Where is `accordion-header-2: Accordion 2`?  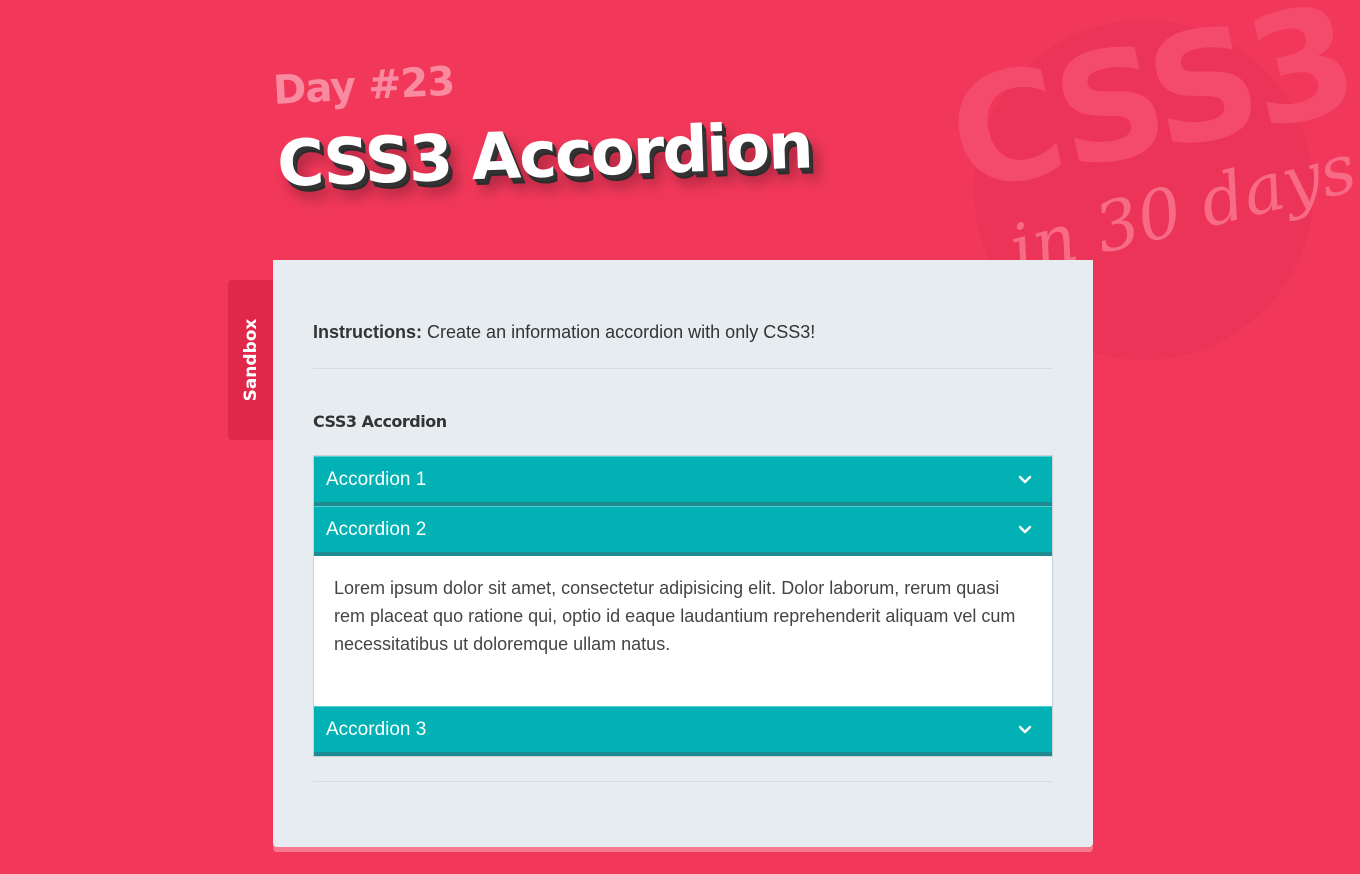
accordion-header-2: Accordion 2 is located at coordinates (683, 531).